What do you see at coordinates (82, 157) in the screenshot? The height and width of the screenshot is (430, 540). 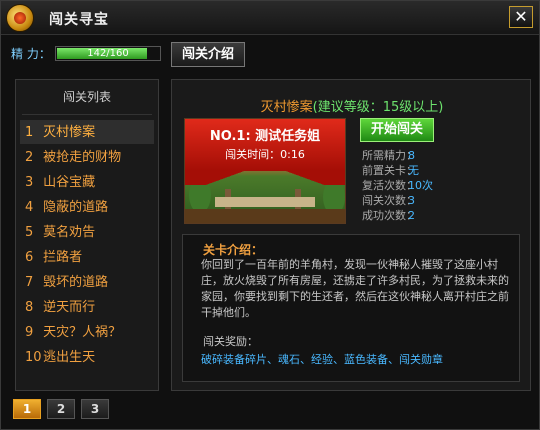 I see `level-label: 被抢走的财物` at bounding box center [82, 157].